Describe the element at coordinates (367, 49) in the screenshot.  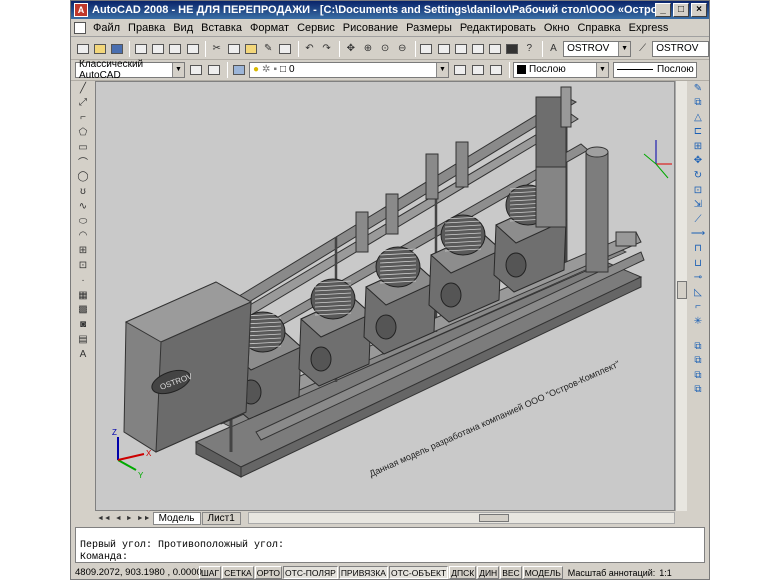
I see `zoom-realtime-icon: ⊕` at that location.